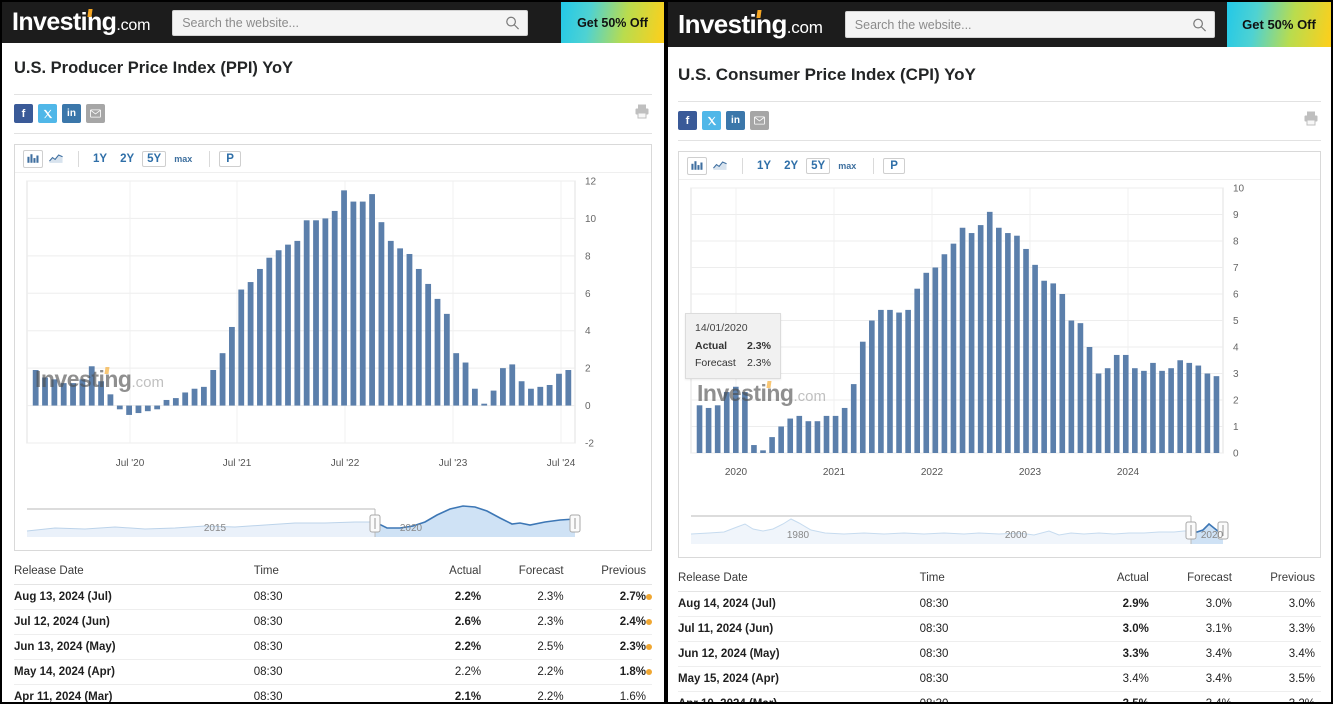 The height and width of the screenshot is (704, 1333). Describe the element at coordinates (1104, 654) in the screenshot. I see `cell-actual: 3.3%` at that location.